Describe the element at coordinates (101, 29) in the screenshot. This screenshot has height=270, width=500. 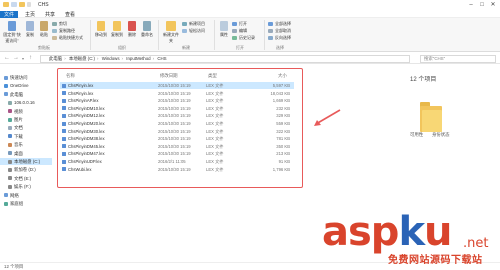
I see `move-to-button: 移动到` at that location.